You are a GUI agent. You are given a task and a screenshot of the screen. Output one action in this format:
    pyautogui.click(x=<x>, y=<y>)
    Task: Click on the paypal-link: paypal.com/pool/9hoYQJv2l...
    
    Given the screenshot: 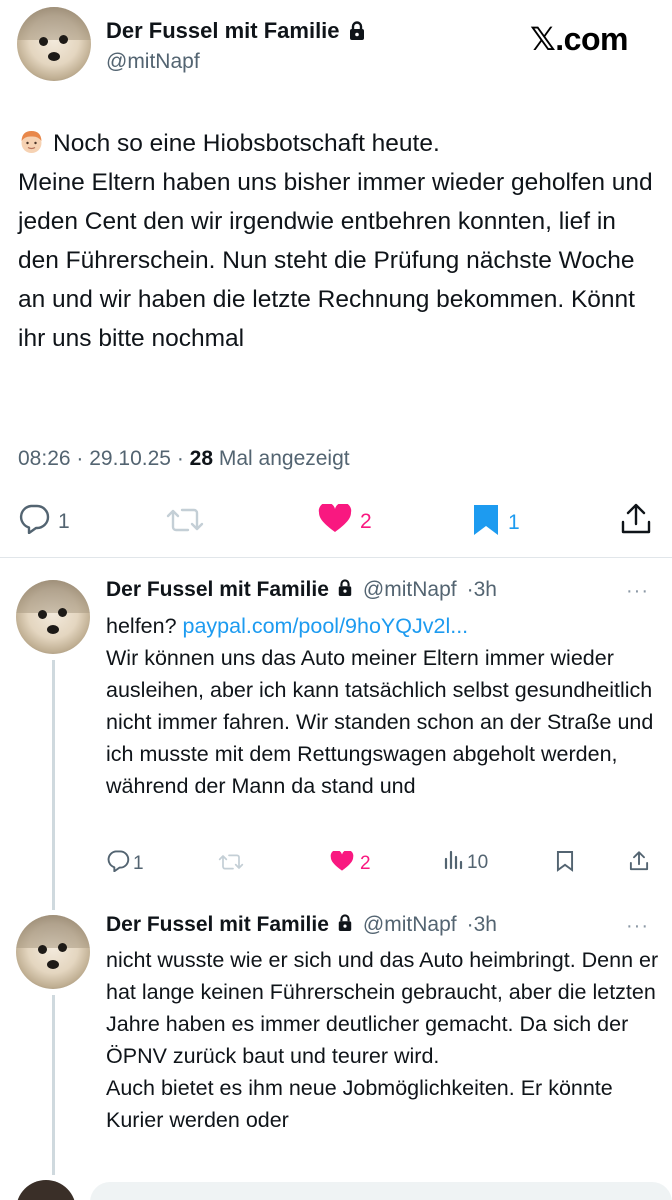 What is the action you would take?
    pyautogui.click(x=326, y=626)
    